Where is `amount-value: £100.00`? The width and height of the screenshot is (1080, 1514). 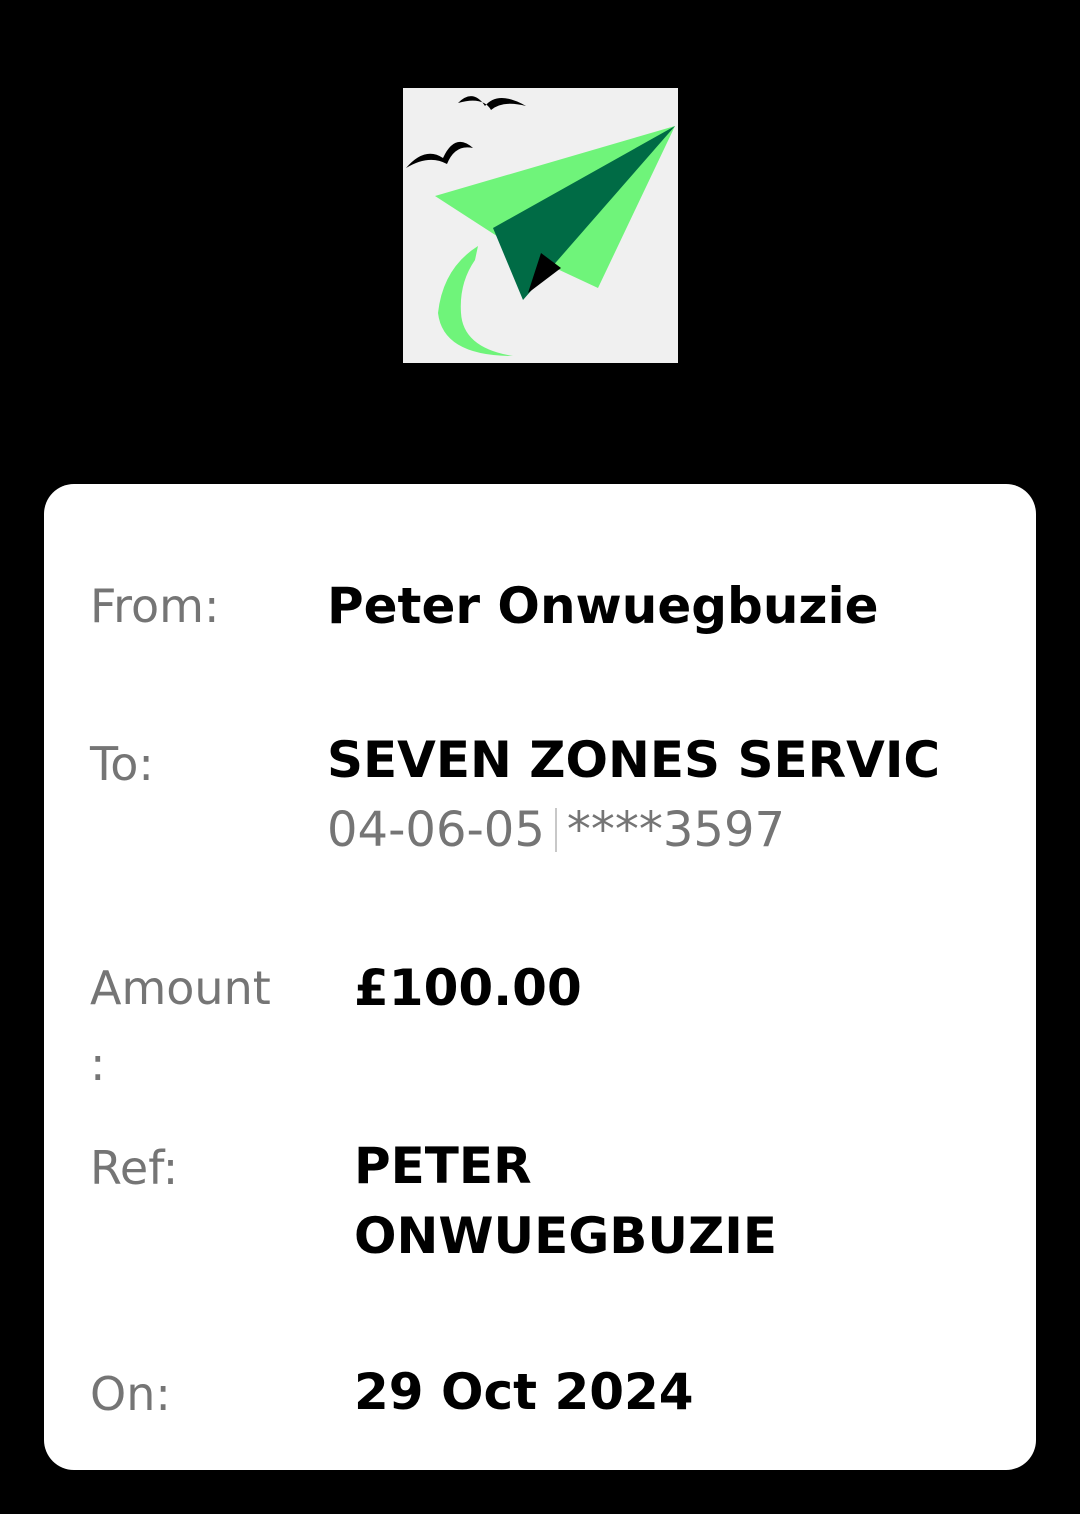
amount-value: £100.00 is located at coordinates (468, 988).